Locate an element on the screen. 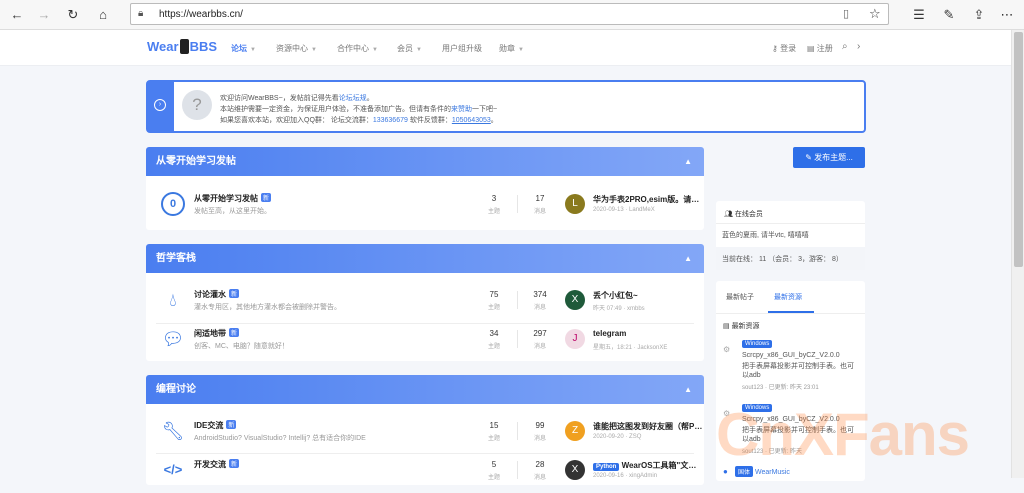 This screenshot has width=1024, height=493. nav-label: 勋章 is located at coordinates (507, 48).